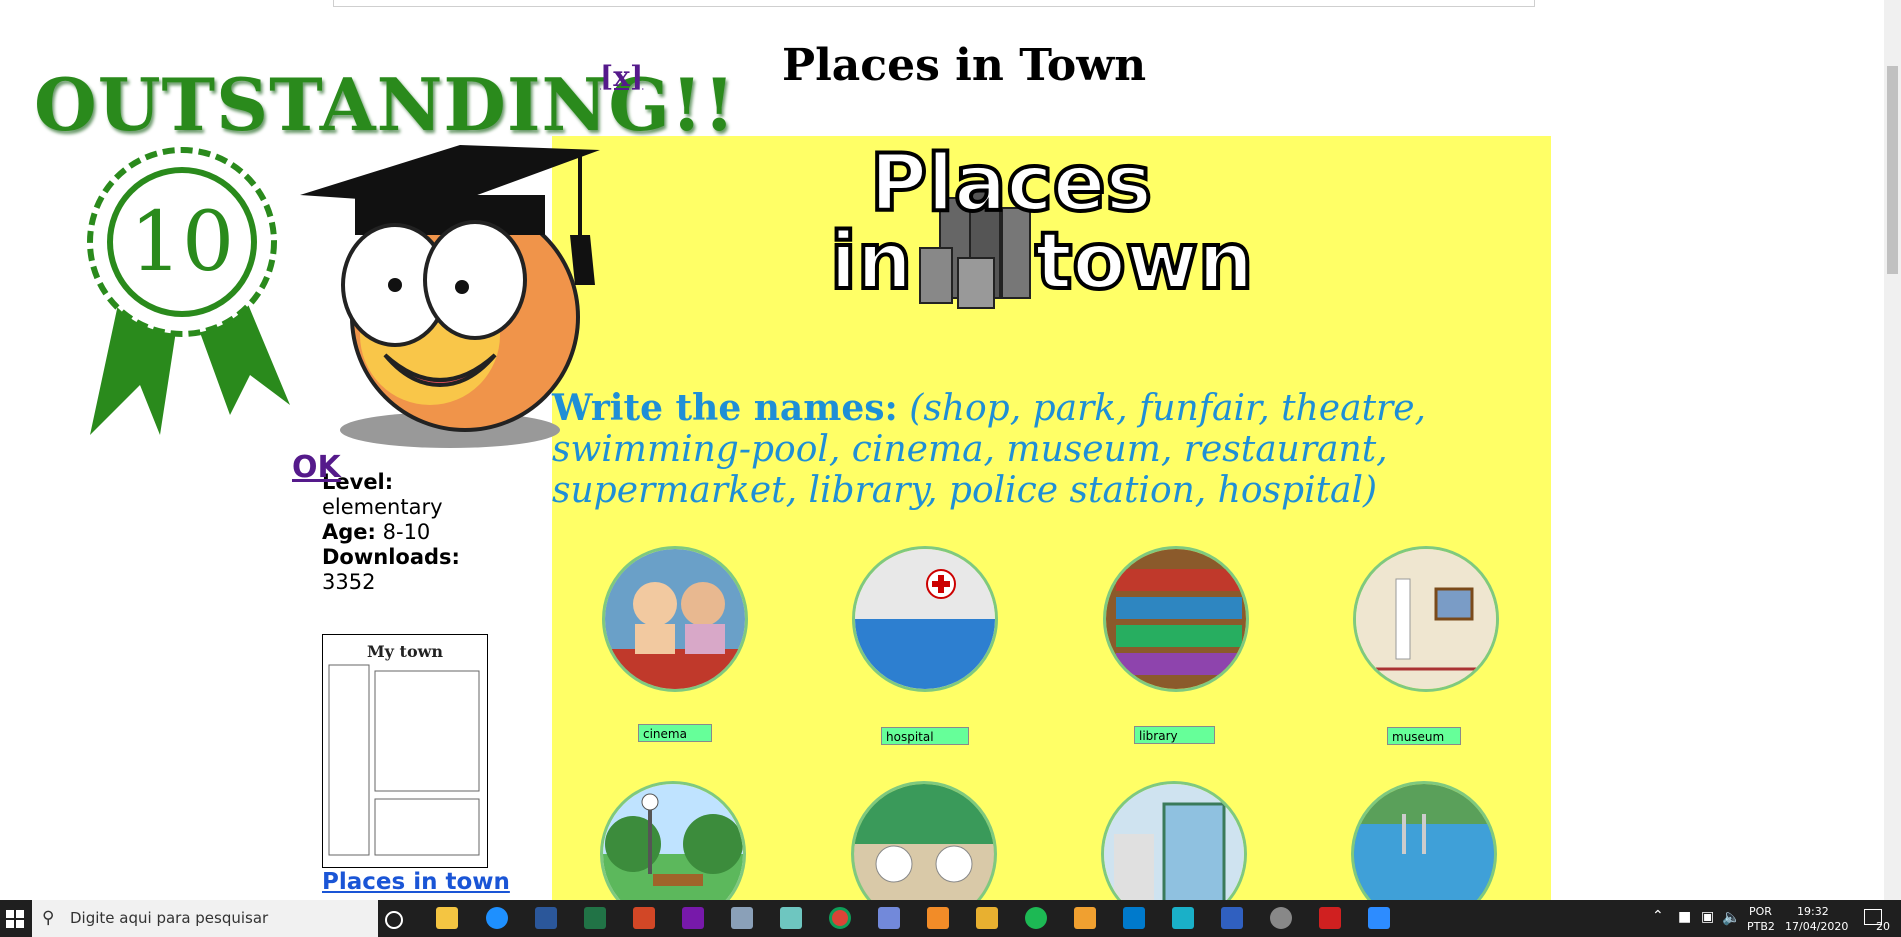  Describe the element at coordinates (621, 76) in the screenshot. I see `close-overlay-link: [x]` at that location.